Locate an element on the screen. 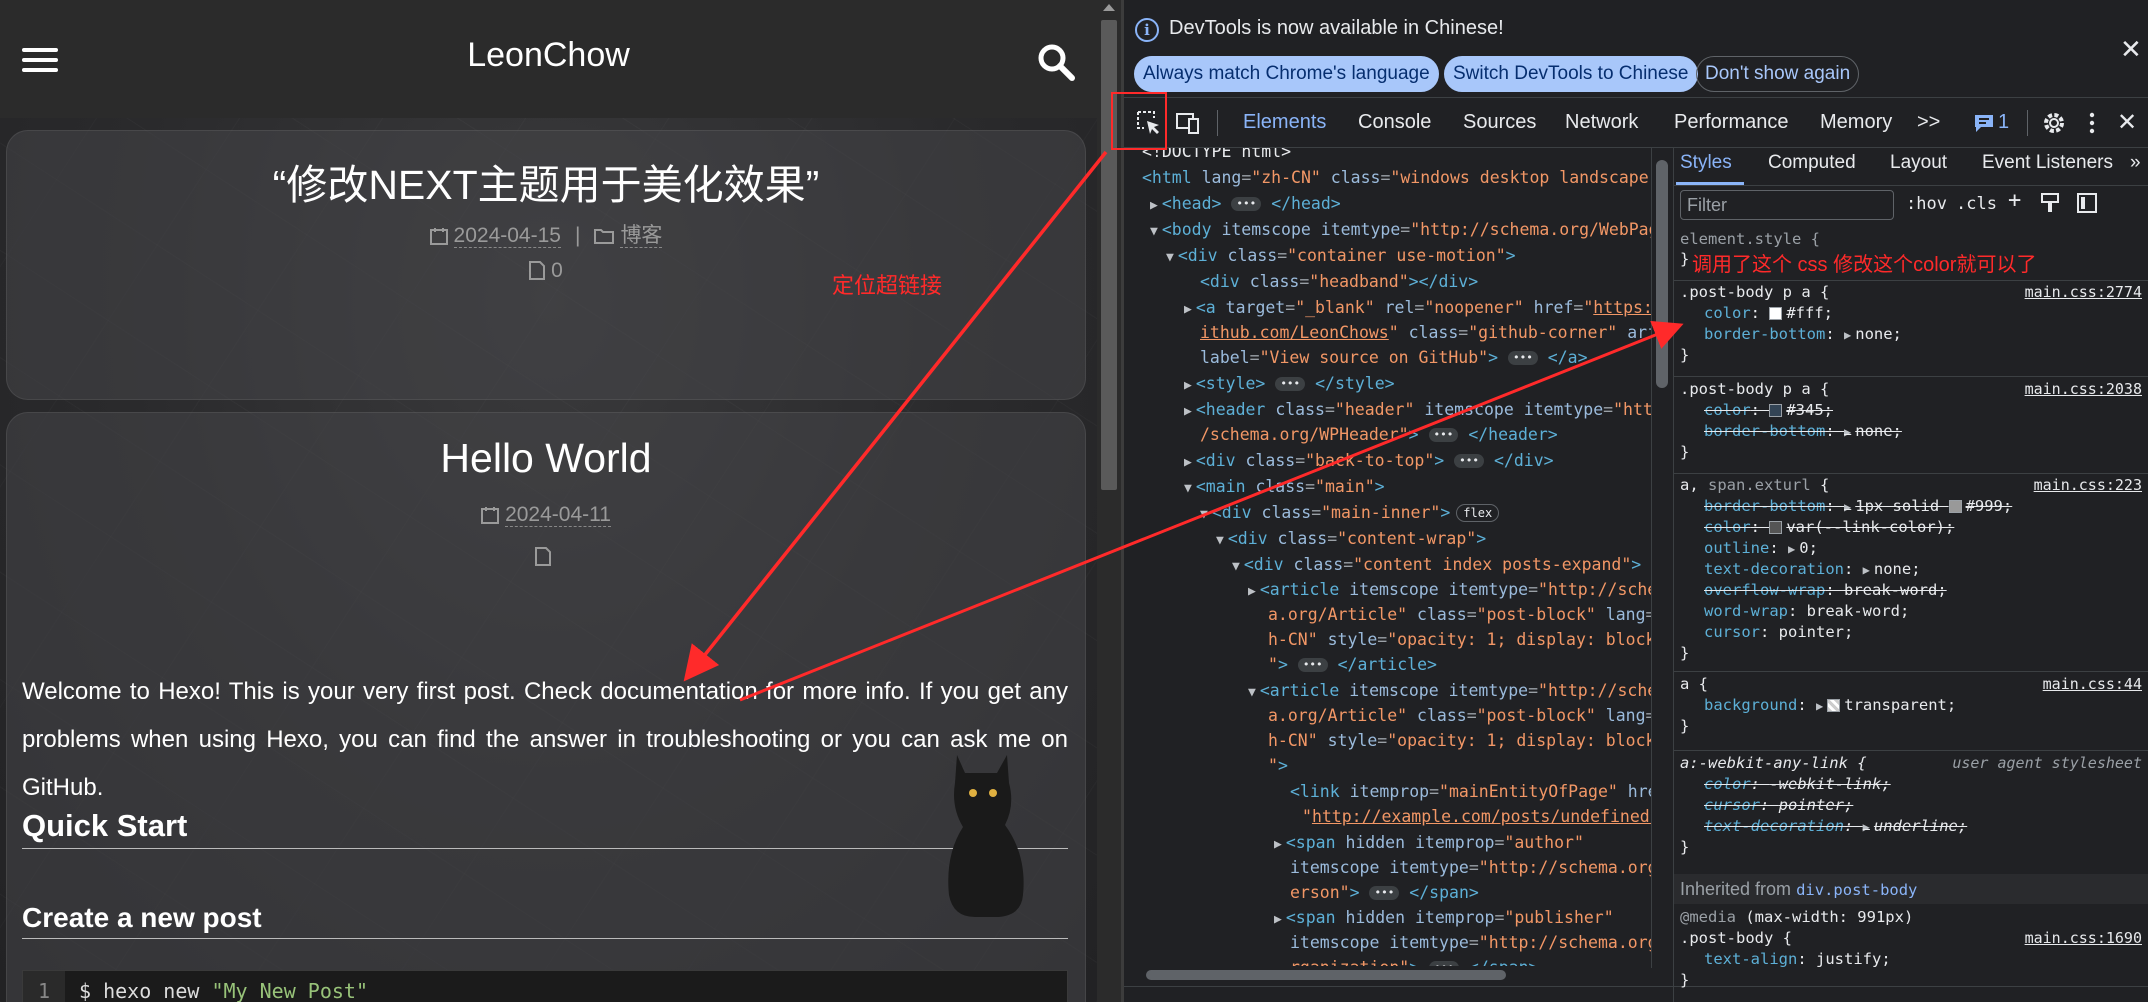  source-link: main.css:1690 is located at coordinates (2083, 938).